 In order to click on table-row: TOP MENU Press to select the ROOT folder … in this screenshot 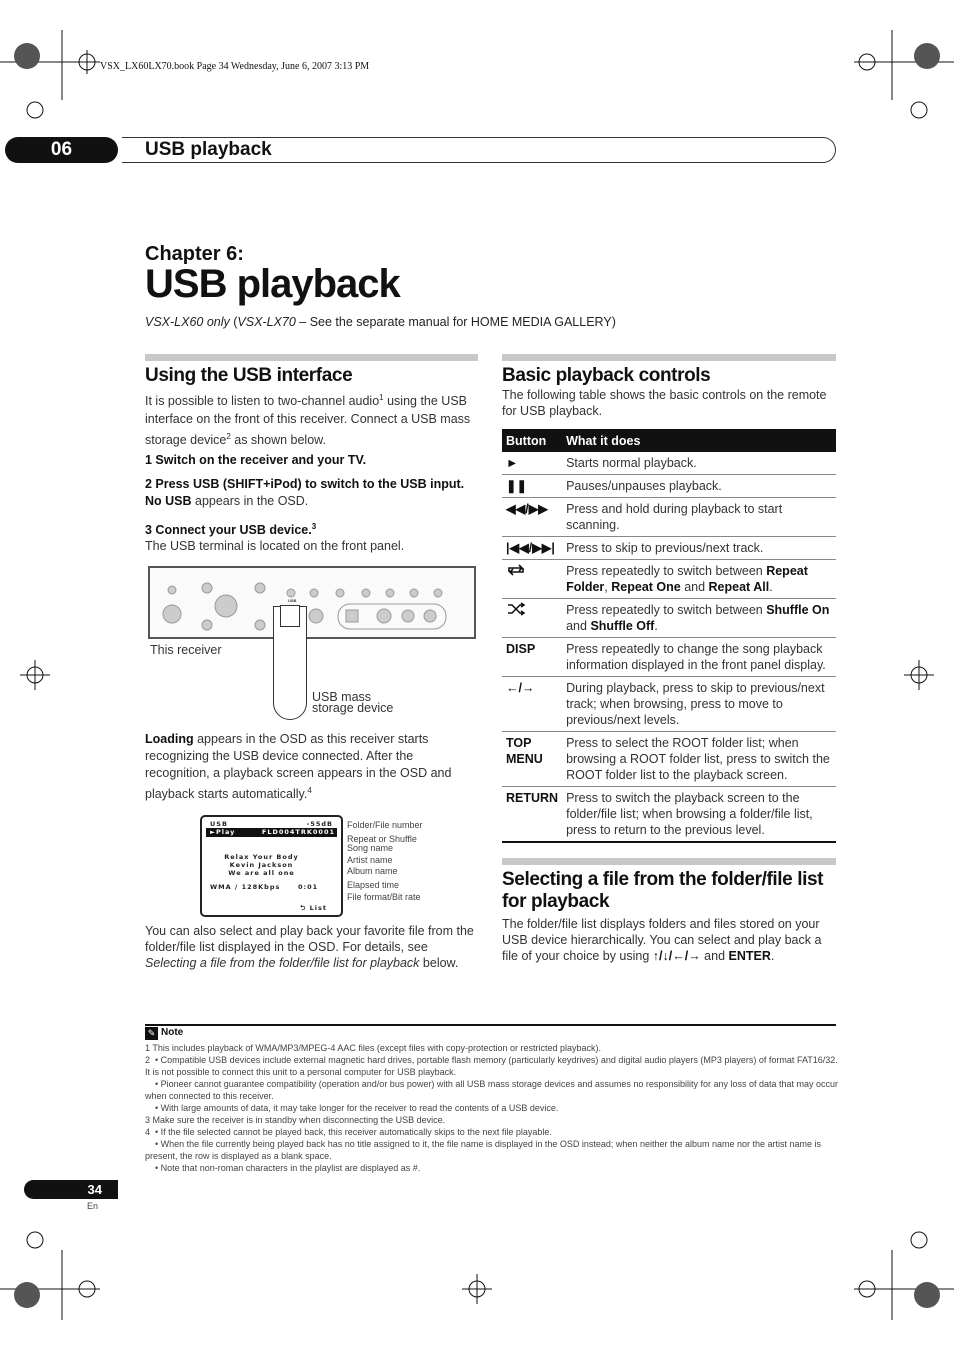, I will do `click(669, 759)`.